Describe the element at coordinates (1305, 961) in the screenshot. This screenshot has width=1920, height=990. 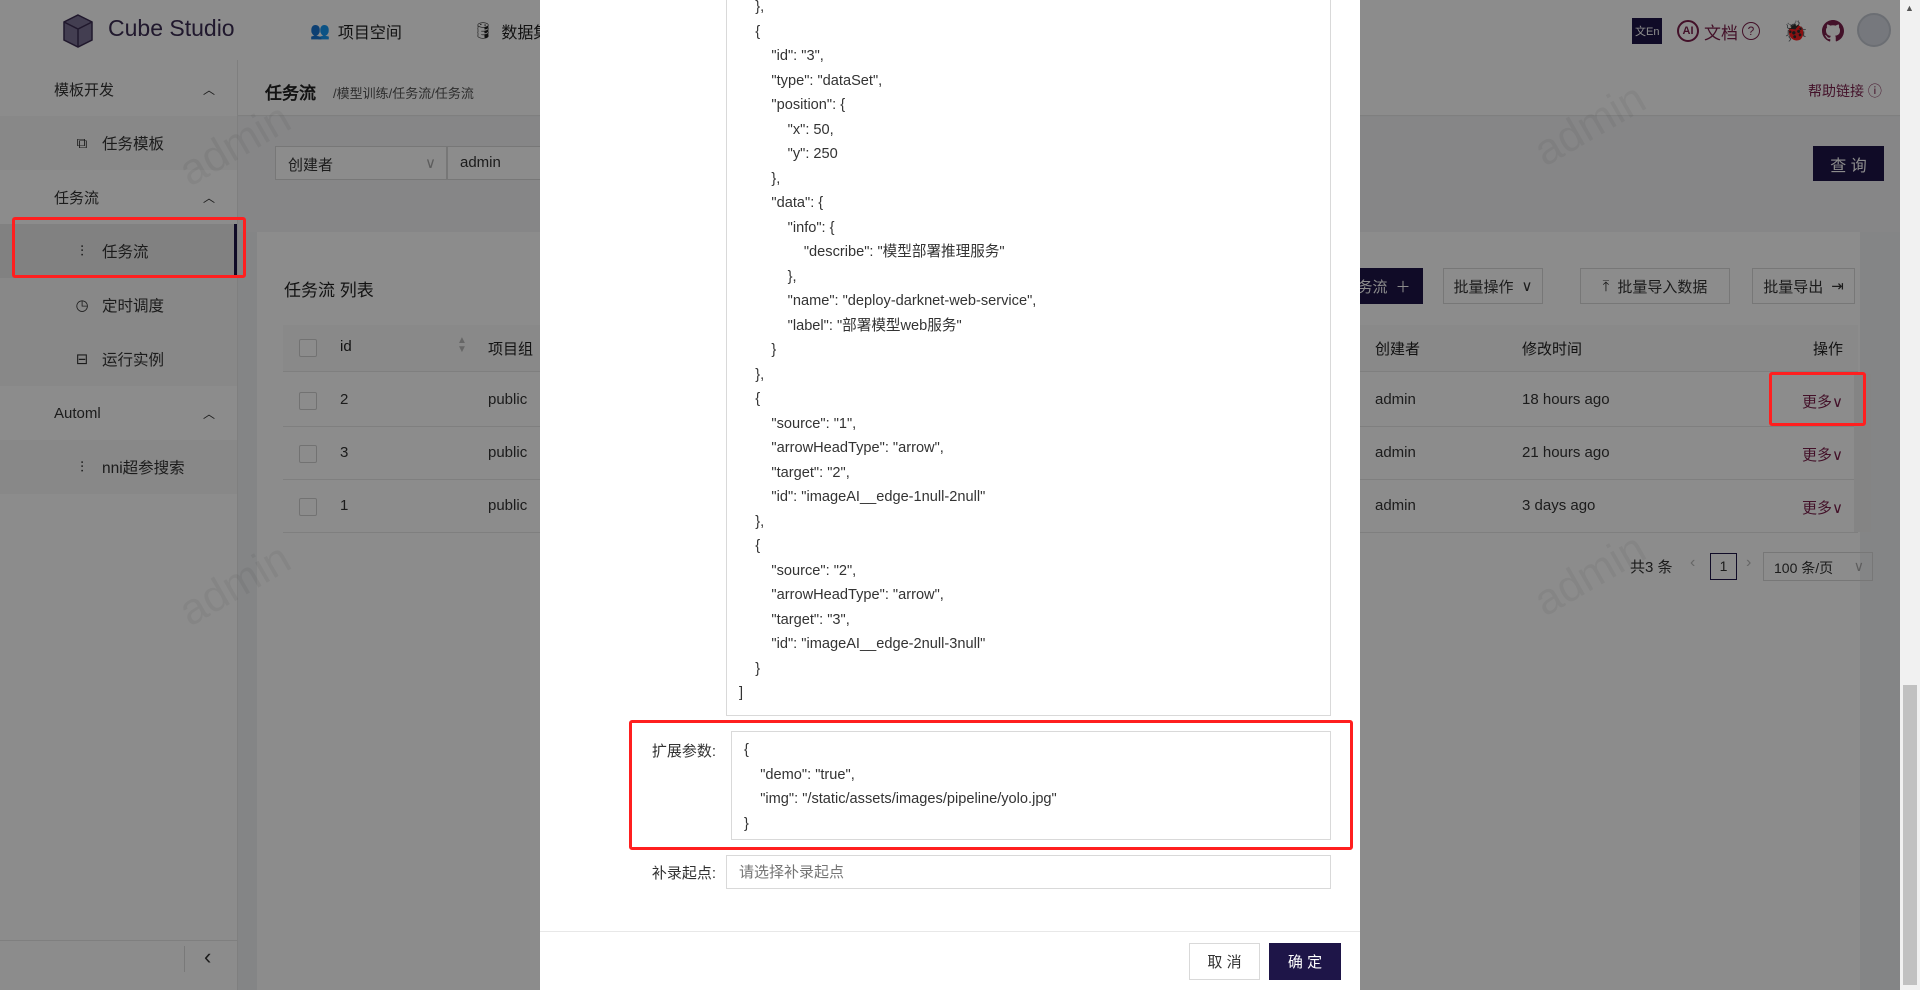
I see `ok-button: 确 定` at that location.